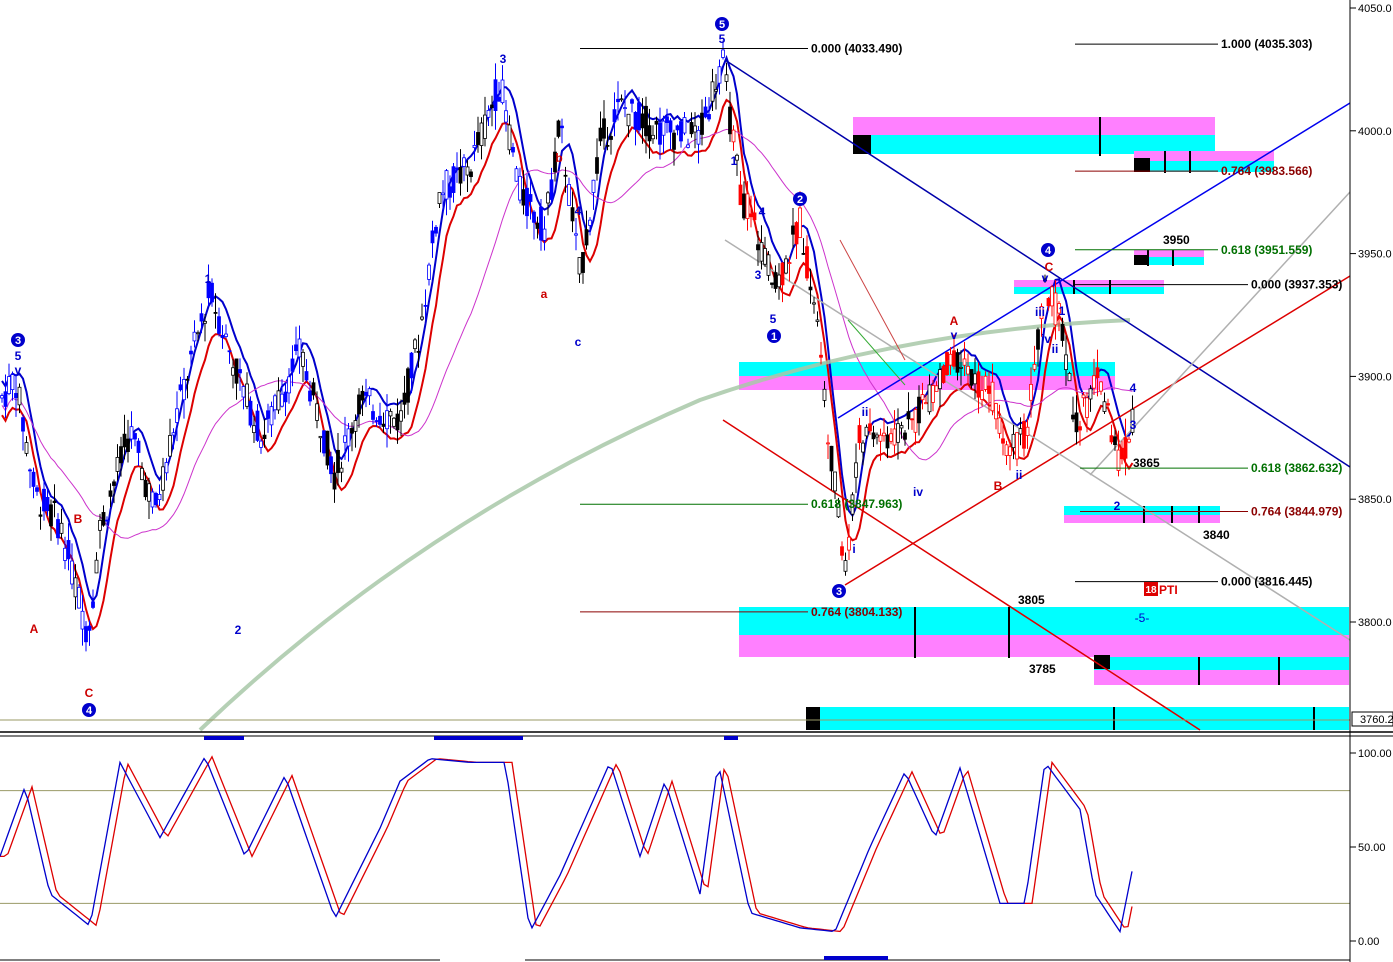  Describe the element at coordinates (34, 629) in the screenshot. I see `wave-label-red: A` at that location.